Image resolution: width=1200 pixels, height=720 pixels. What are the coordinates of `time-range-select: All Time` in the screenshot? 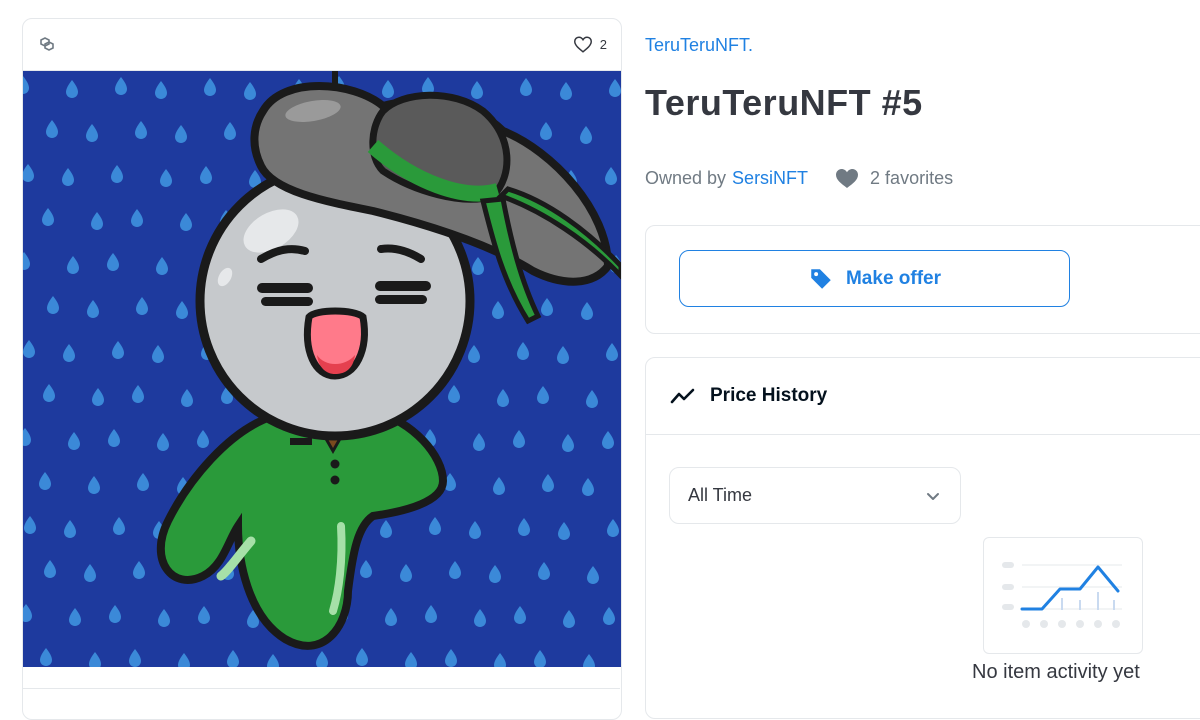 It's located at (815, 495).